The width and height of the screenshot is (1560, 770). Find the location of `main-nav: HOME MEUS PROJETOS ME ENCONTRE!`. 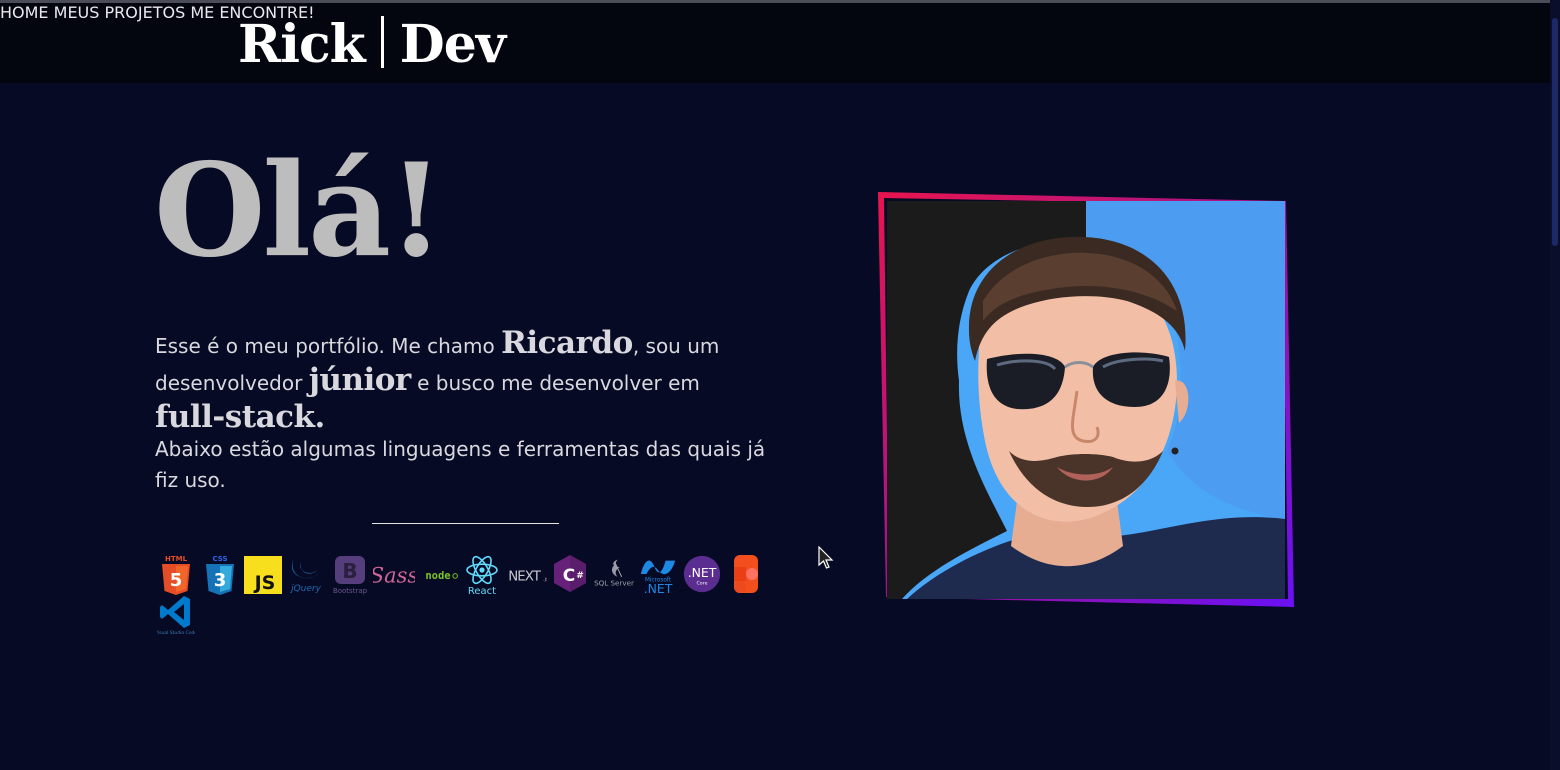

main-nav: HOME MEUS PROJETOS ME ENCONTRE! is located at coordinates (775, 12).